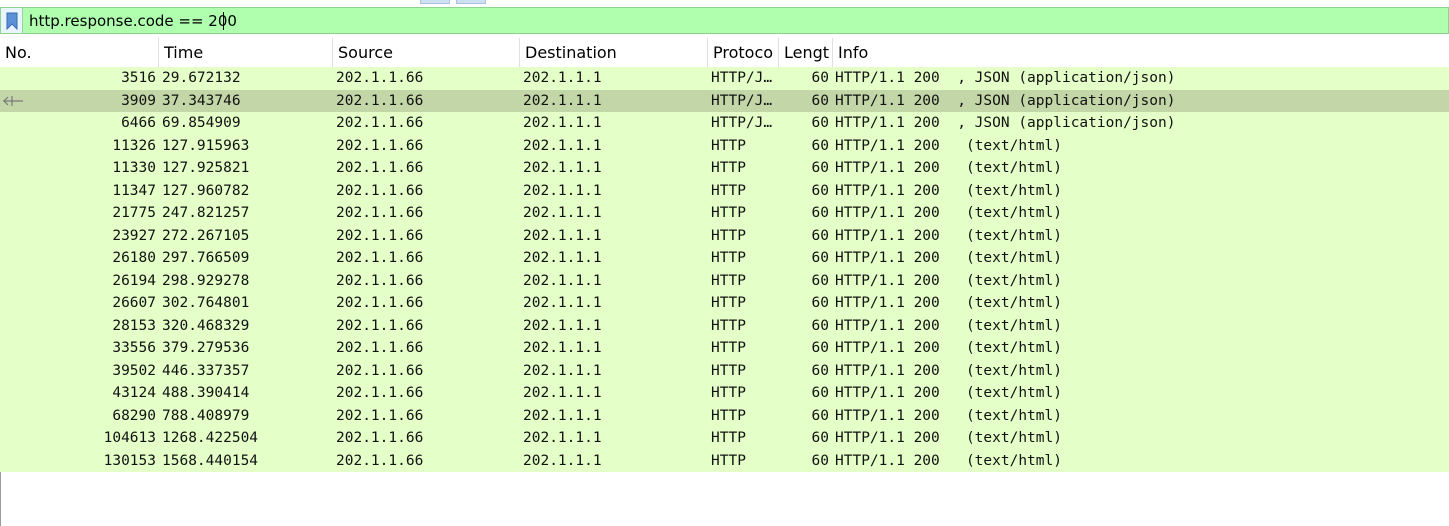 The height and width of the screenshot is (526, 1449). What do you see at coordinates (246, 52) in the screenshot?
I see `column-header-time: Time` at bounding box center [246, 52].